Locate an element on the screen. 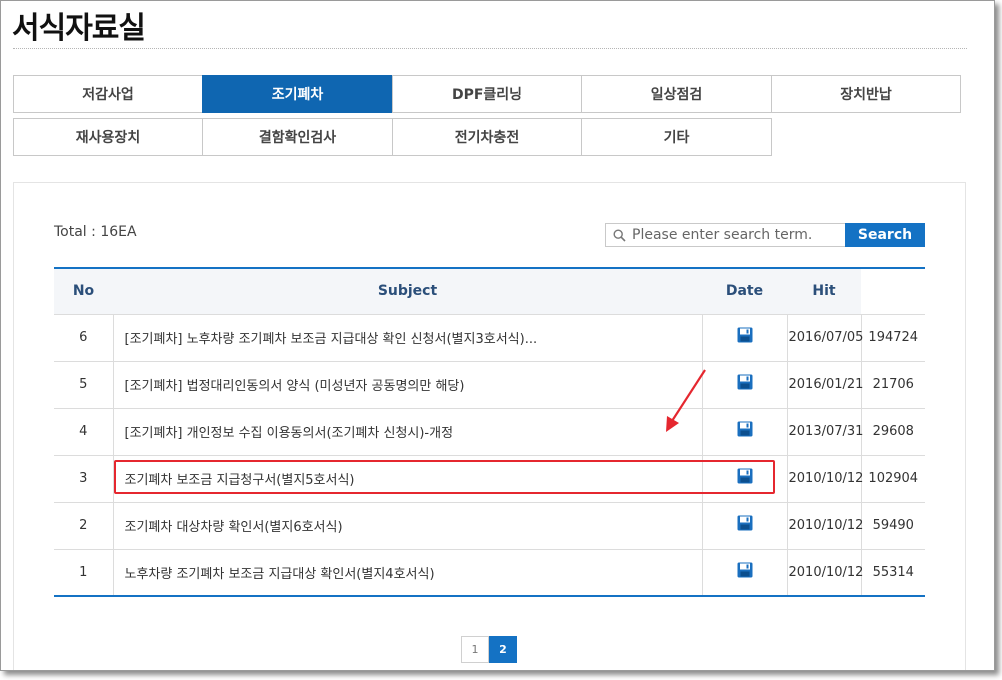 Image resolution: width=1002 pixels, height=680 pixels. row-subject-link: 조기폐차 대상차량 확인서(별지6호서식) is located at coordinates (408, 525).